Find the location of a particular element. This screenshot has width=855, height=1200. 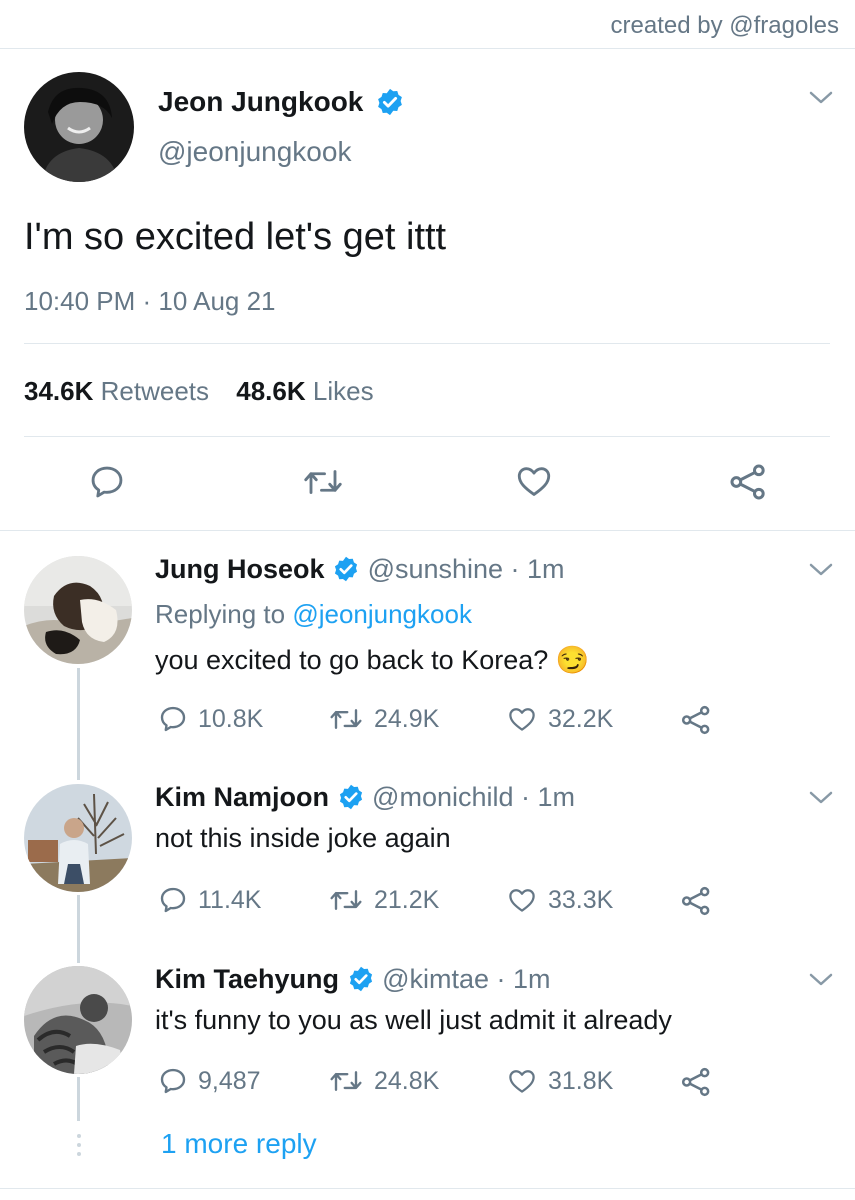

reply-author-name: Kim Namjoon is located at coordinates (242, 797).